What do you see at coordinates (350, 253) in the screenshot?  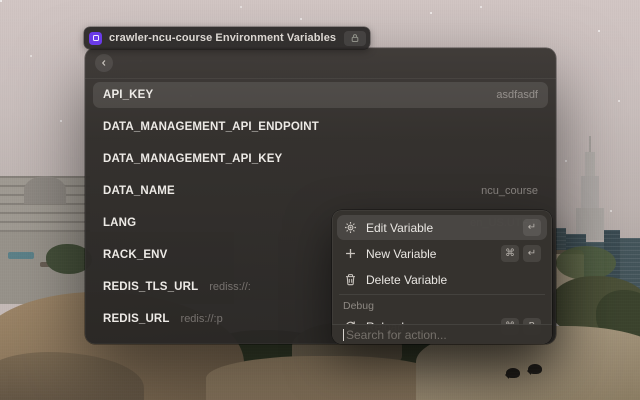 I see `plus-icon` at bounding box center [350, 253].